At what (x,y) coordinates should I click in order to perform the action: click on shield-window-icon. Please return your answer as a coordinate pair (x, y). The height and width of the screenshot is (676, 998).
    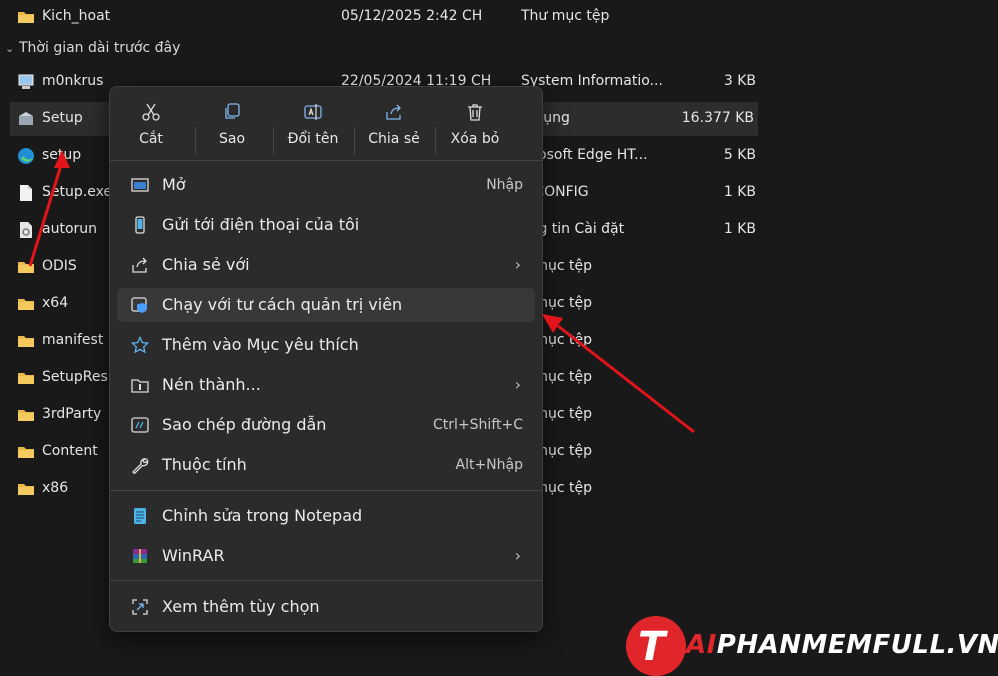
    Looking at the image, I should click on (139, 305).